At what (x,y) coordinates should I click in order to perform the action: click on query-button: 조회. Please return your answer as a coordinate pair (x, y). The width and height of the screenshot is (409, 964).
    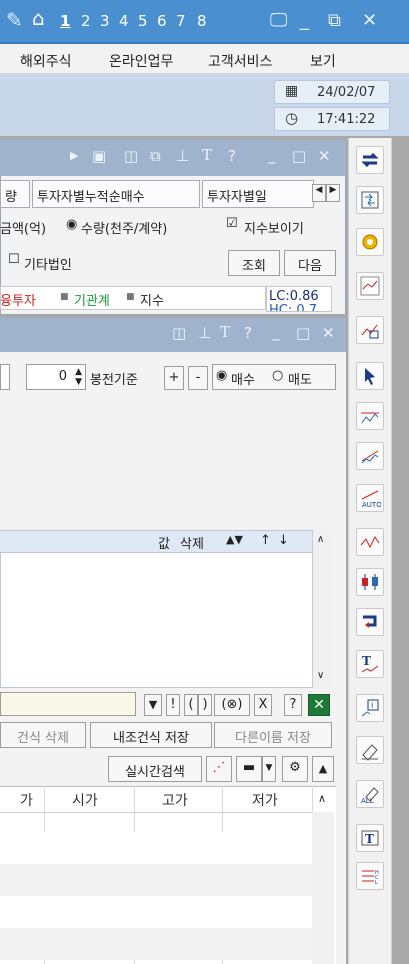
    Looking at the image, I should click on (254, 263).